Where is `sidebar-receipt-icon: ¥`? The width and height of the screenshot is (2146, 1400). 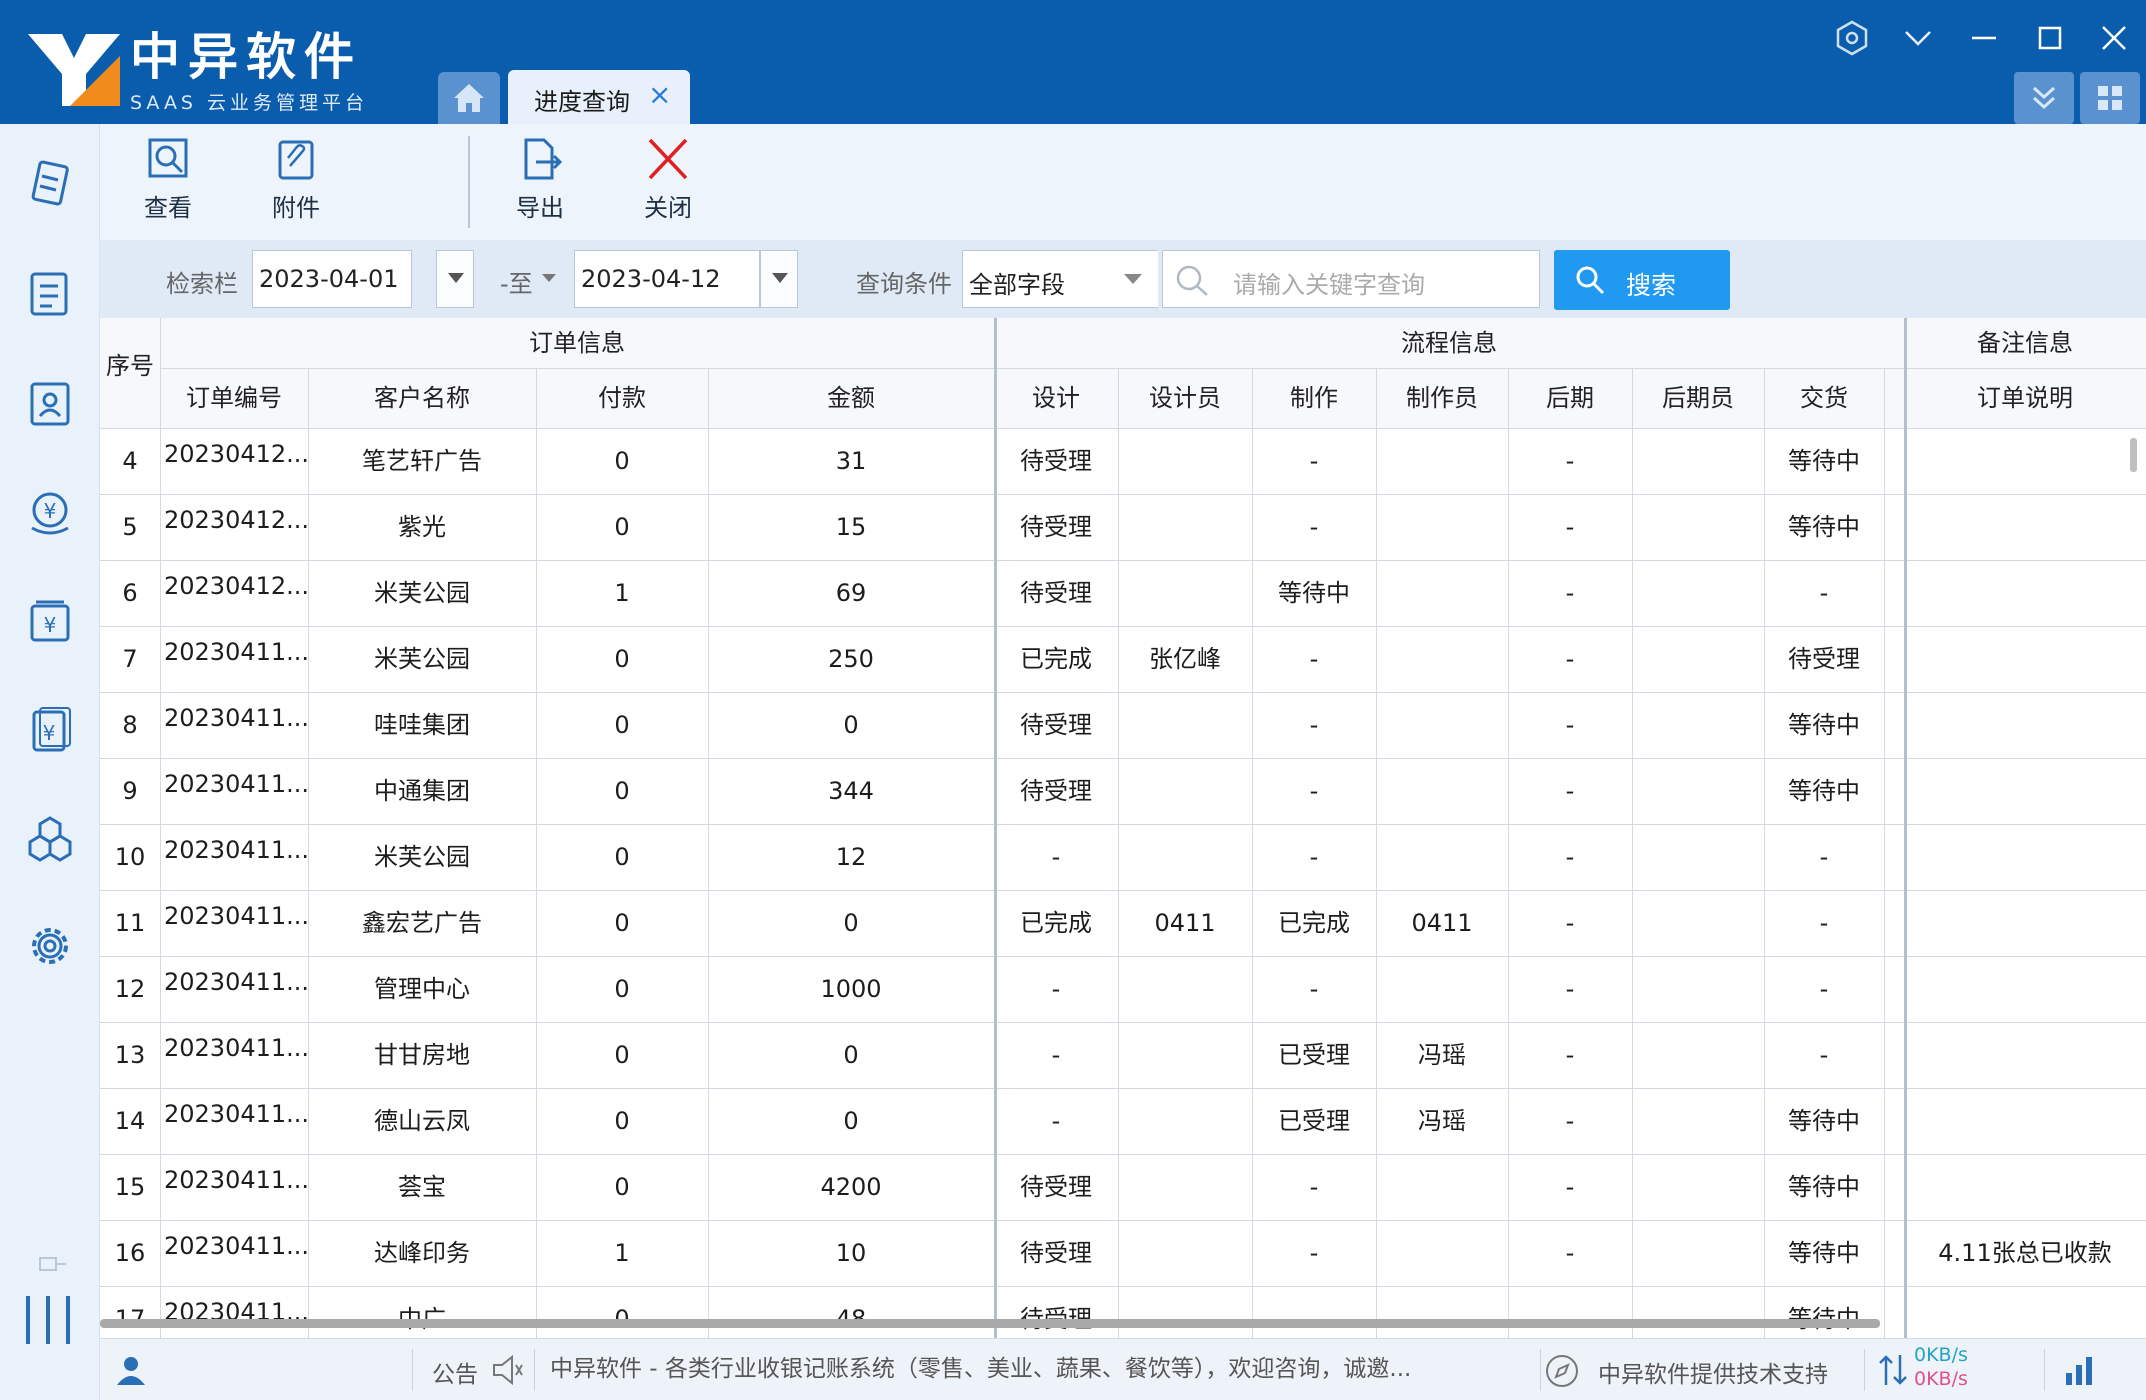
sidebar-receipt-icon: ¥ is located at coordinates (50, 730).